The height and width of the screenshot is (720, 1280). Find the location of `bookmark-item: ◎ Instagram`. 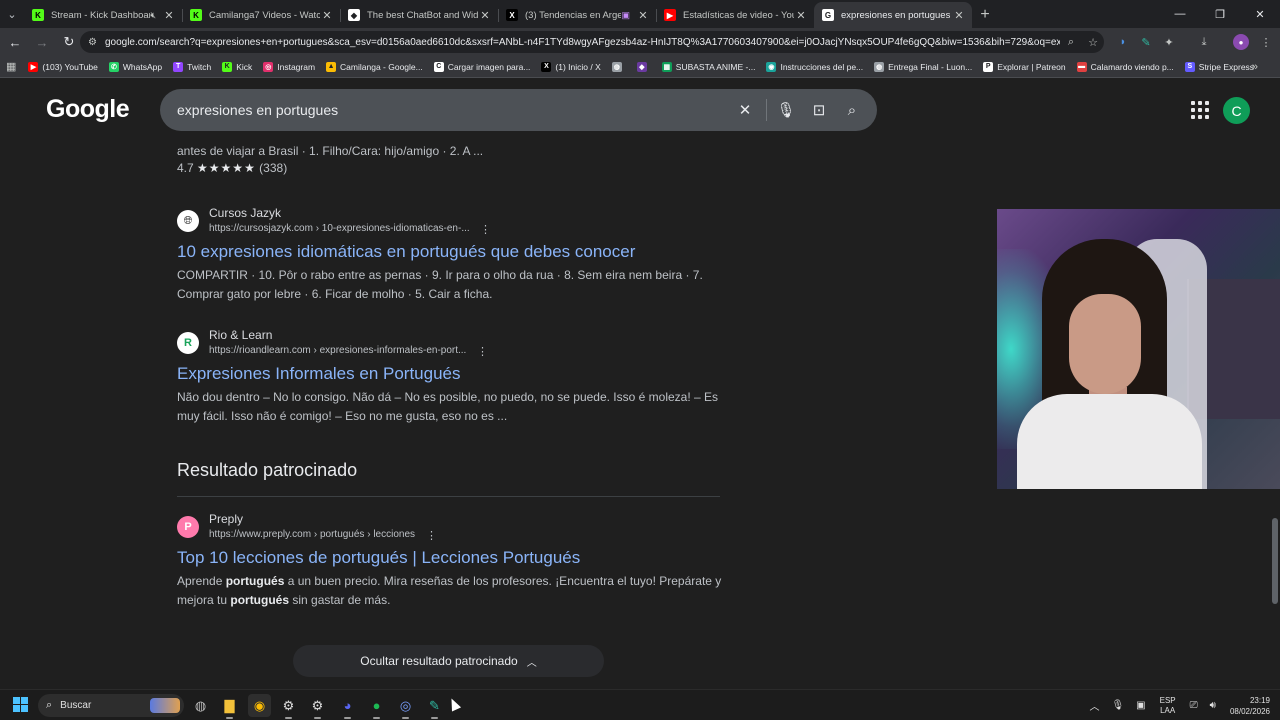

bookmark-item: ◎ Instagram is located at coordinates (289, 66).